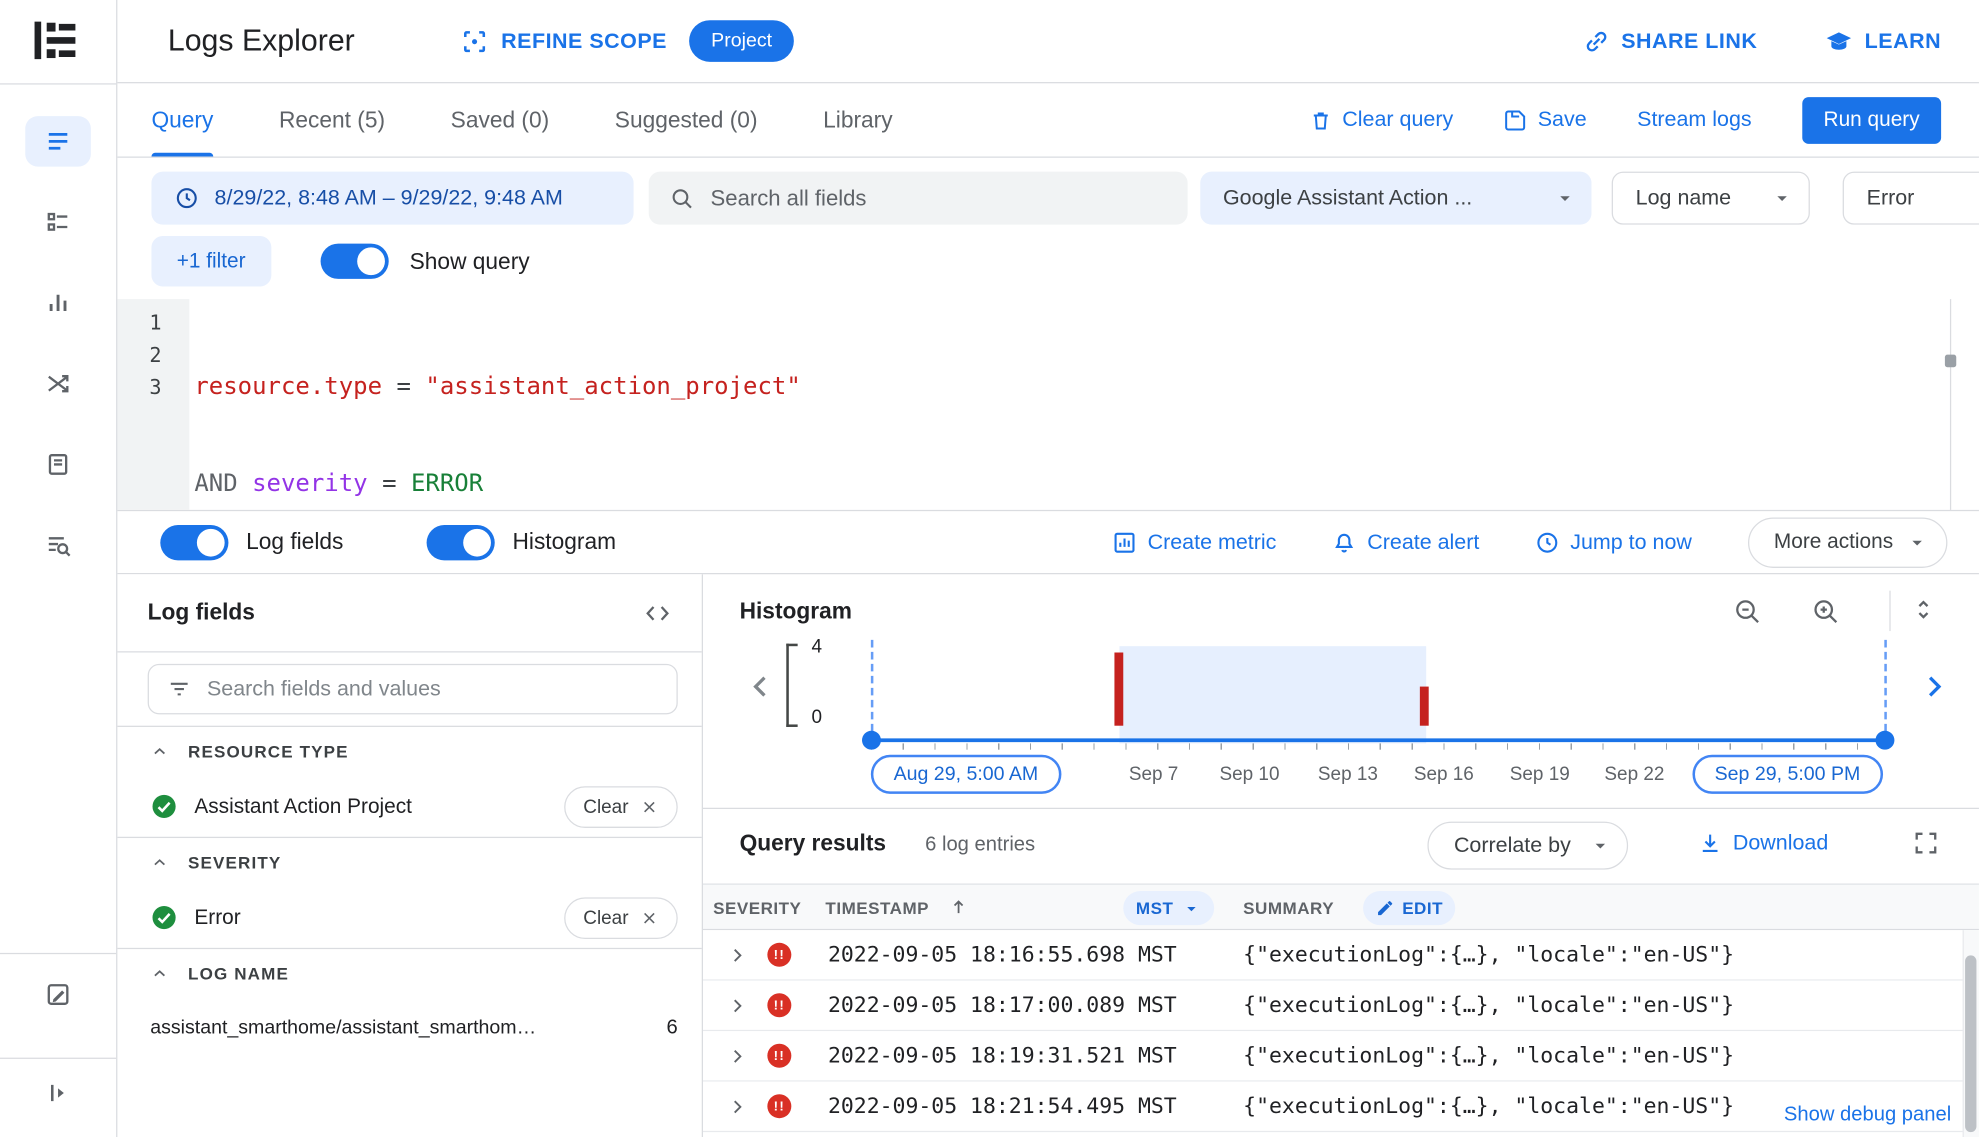 This screenshot has height=1137, width=1979. Describe the element at coordinates (1409, 908) in the screenshot. I see `edit-summary-button: EDIT` at that location.